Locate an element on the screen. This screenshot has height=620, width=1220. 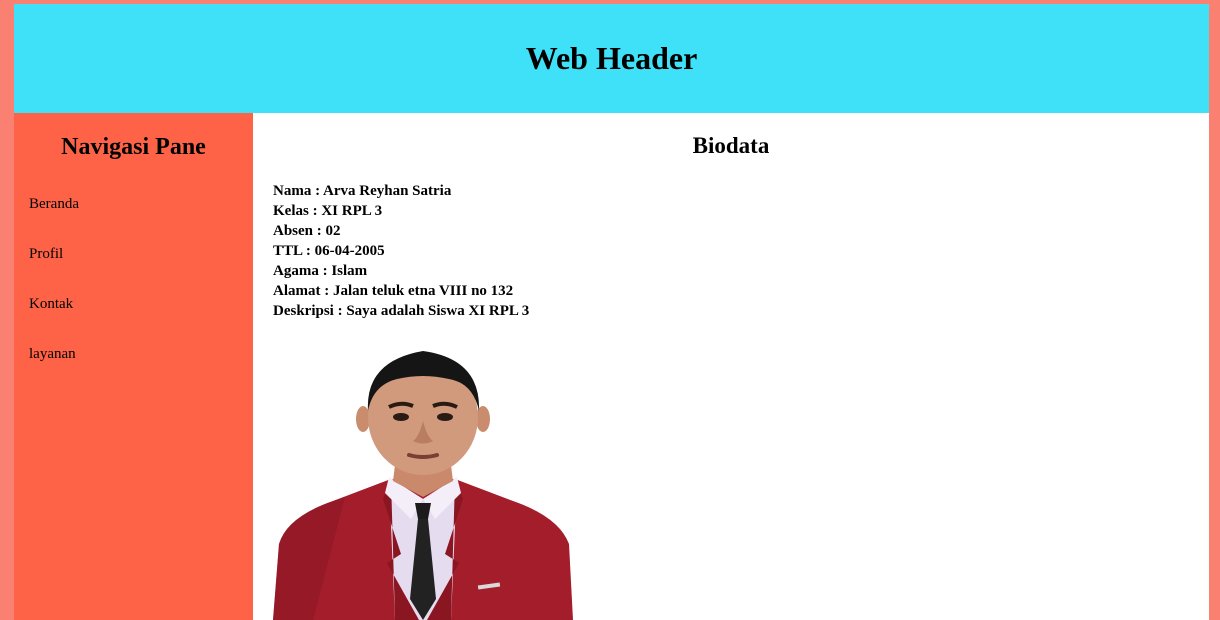
sidebar-title: Navigasi Pane is located at coordinates (133, 147).